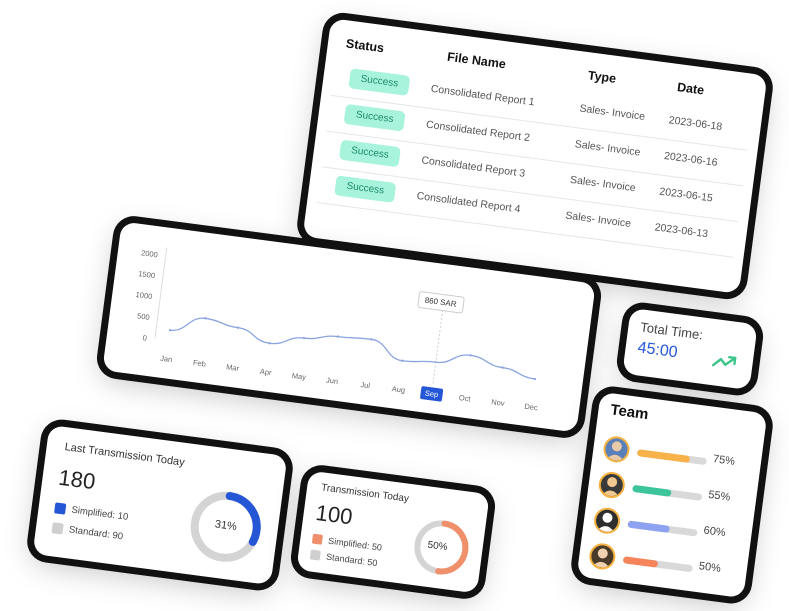  I want to click on standard-label: Standard: 50, so click(351, 560).